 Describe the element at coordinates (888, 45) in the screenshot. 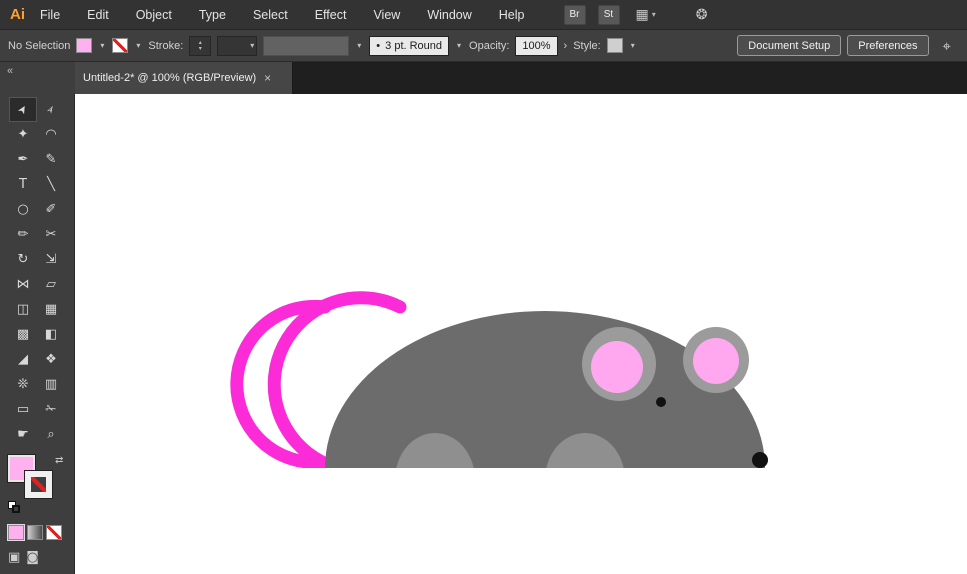

I see `preferences-button: Preferences` at that location.